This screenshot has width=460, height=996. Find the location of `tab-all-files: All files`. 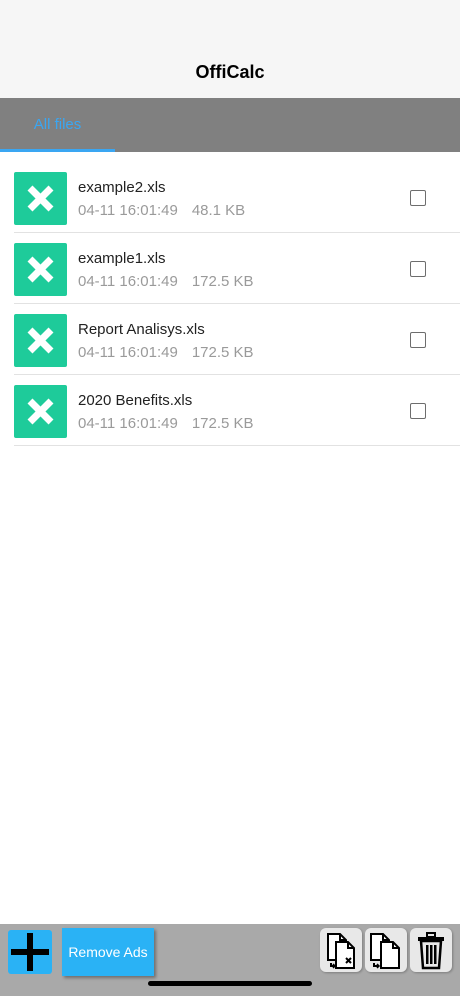

tab-all-files: All files is located at coordinates (57, 125).